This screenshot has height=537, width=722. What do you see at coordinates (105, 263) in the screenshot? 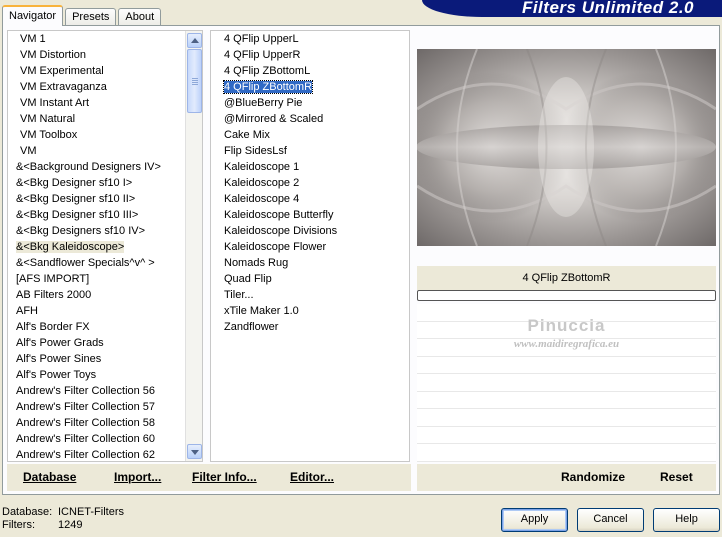
I see `category-item: &<Sandflower Specials^v^ >` at bounding box center [105, 263].